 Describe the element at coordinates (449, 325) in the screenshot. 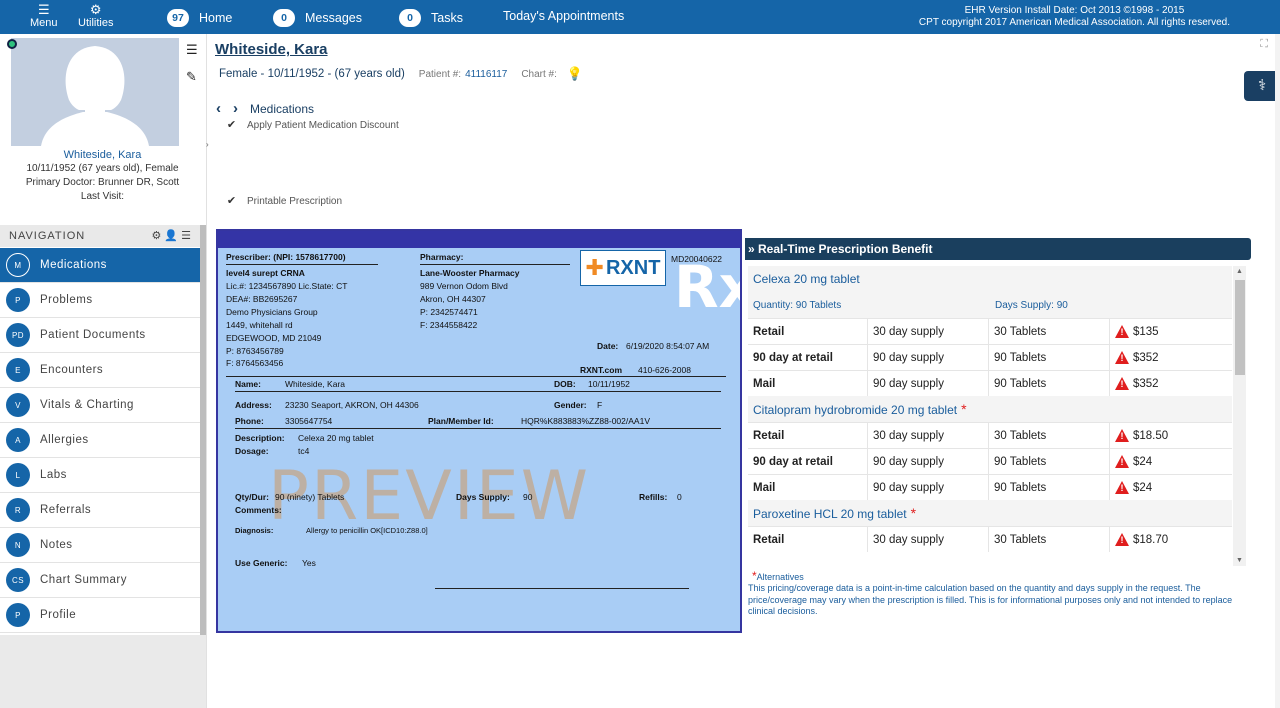

I see `rx-pharmacy-fax: F: 2344558422` at that location.